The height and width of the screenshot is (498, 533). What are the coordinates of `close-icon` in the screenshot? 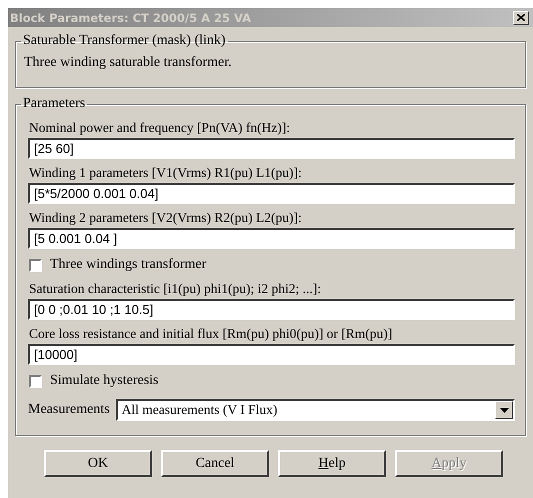 It's located at (521, 17).